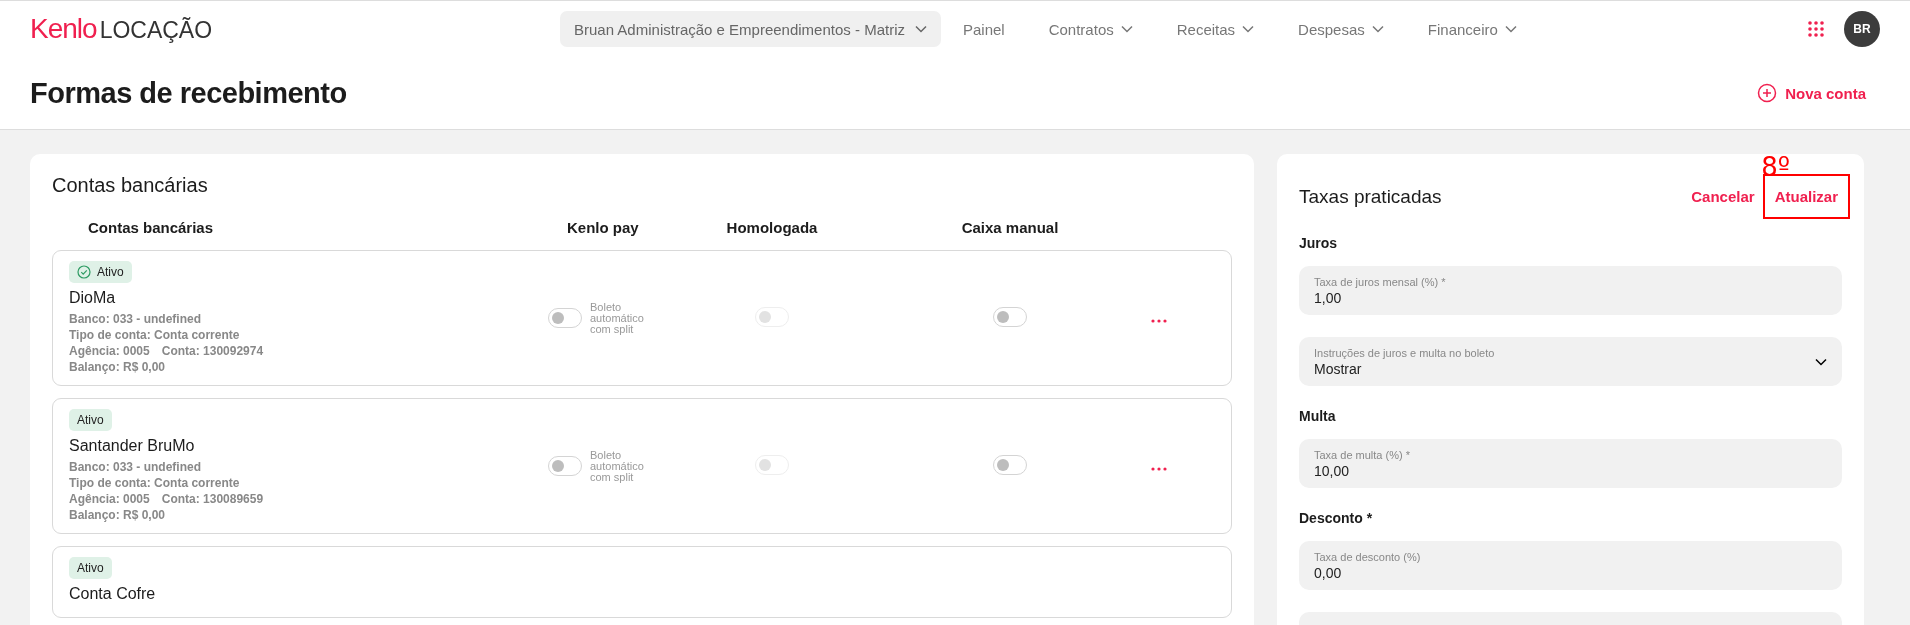 The width and height of the screenshot is (1910, 625). What do you see at coordinates (1318, 416) in the screenshot?
I see `section-heading: Multa` at bounding box center [1318, 416].